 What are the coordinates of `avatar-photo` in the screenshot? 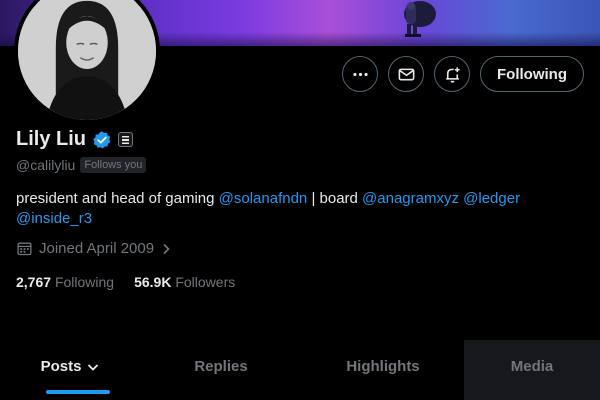 It's located at (87, 60).